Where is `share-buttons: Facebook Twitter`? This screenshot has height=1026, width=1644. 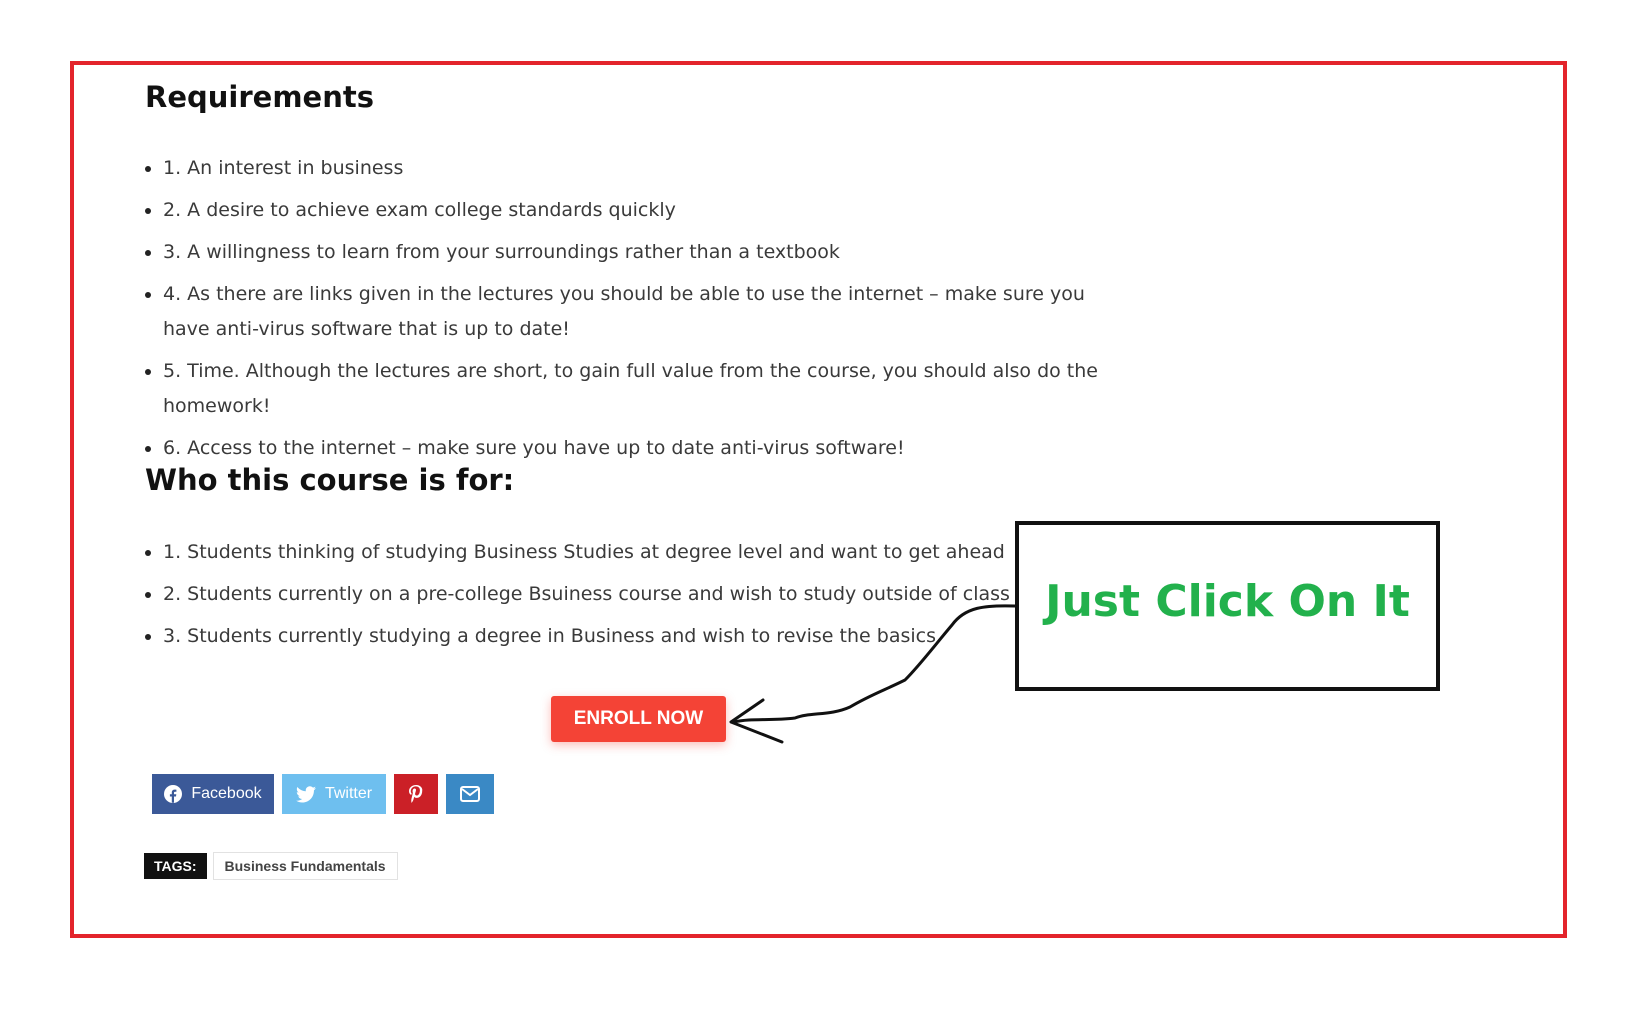 share-buttons: Facebook Twitter is located at coordinates (323, 794).